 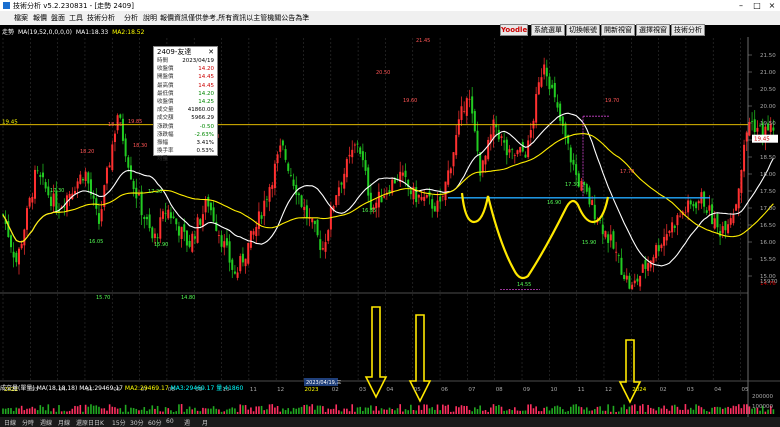 What do you see at coordinates (17, 388) in the screenshot?
I see `volume-title: 成交量(單量)` at bounding box center [17, 388].